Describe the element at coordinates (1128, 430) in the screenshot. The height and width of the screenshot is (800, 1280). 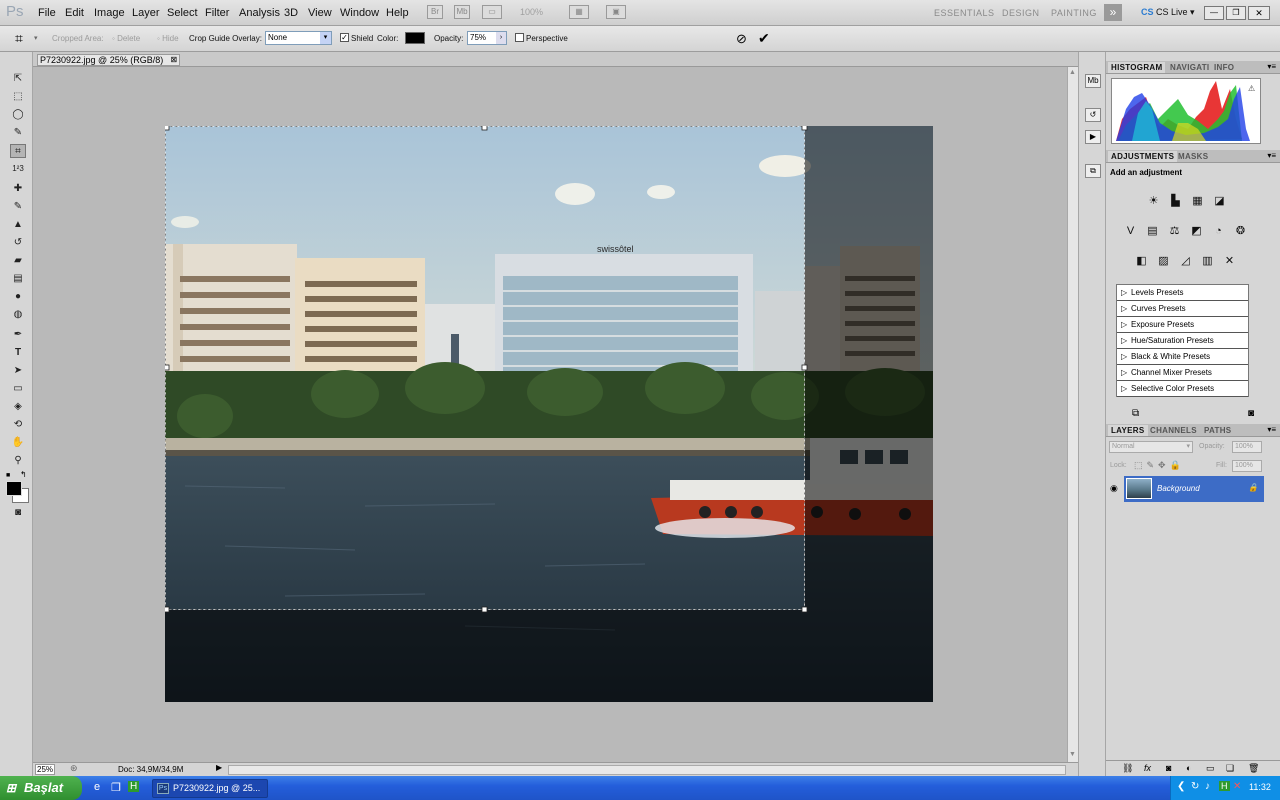
I see `tab-layers: LAYERS` at that location.